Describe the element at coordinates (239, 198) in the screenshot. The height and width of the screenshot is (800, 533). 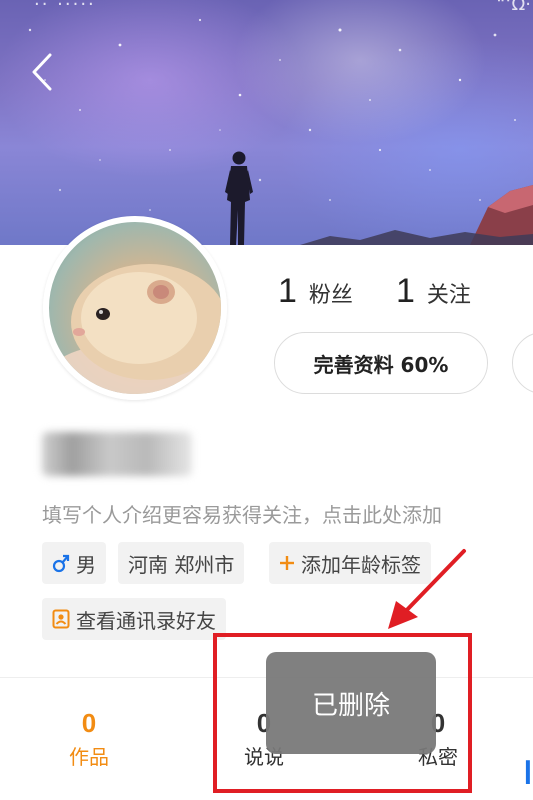
I see `person-silhouette` at that location.